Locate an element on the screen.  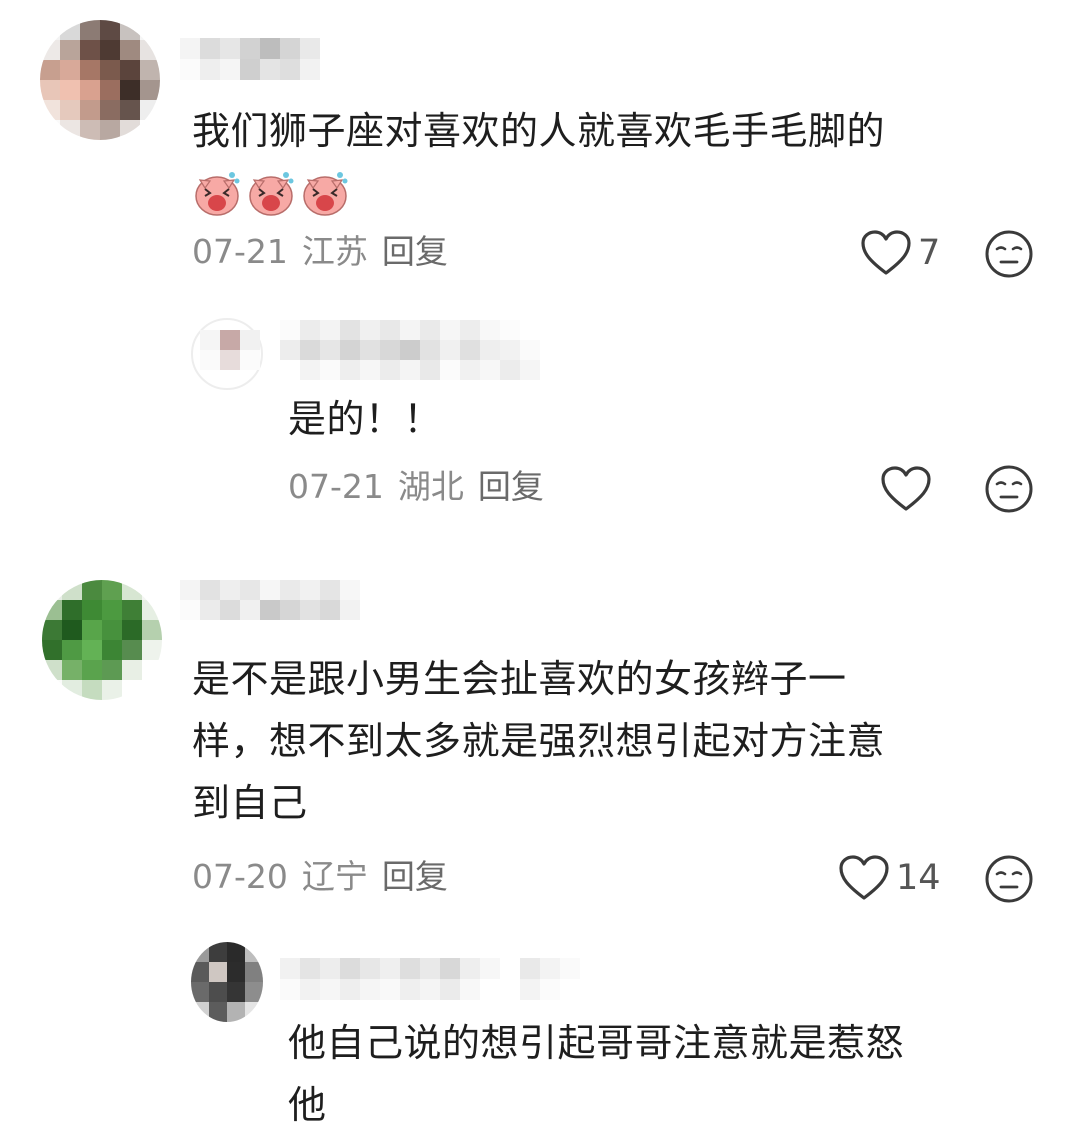
like-button is located at coordinates (906, 489).